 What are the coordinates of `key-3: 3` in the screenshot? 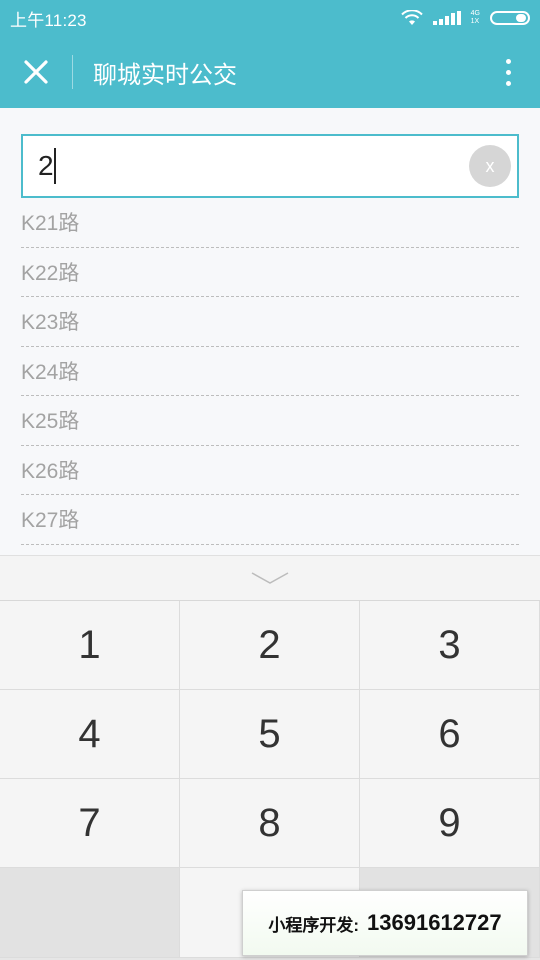 It's located at (450, 645).